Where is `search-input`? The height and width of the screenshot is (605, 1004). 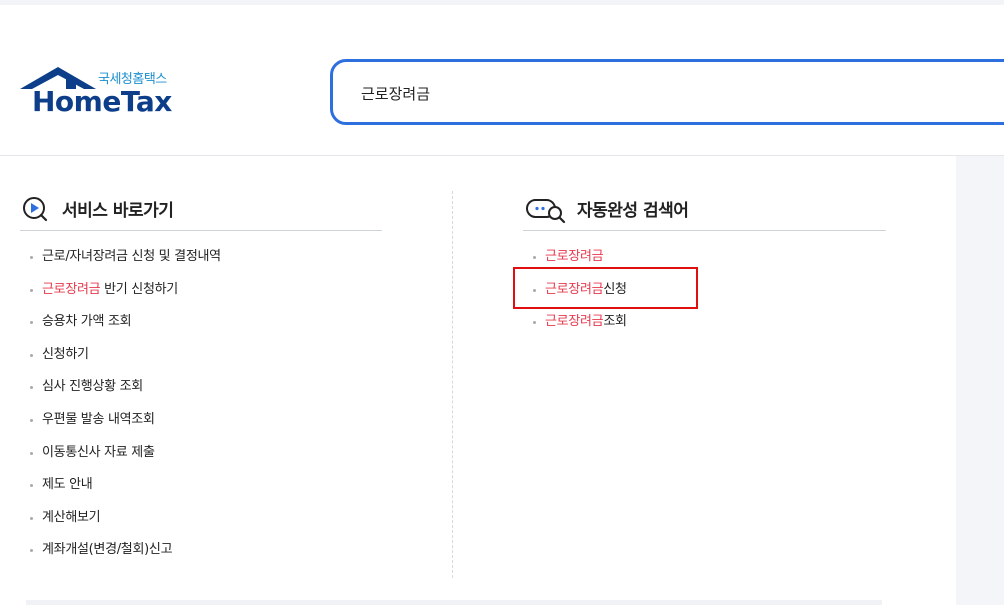
search-input is located at coordinates (641, 93).